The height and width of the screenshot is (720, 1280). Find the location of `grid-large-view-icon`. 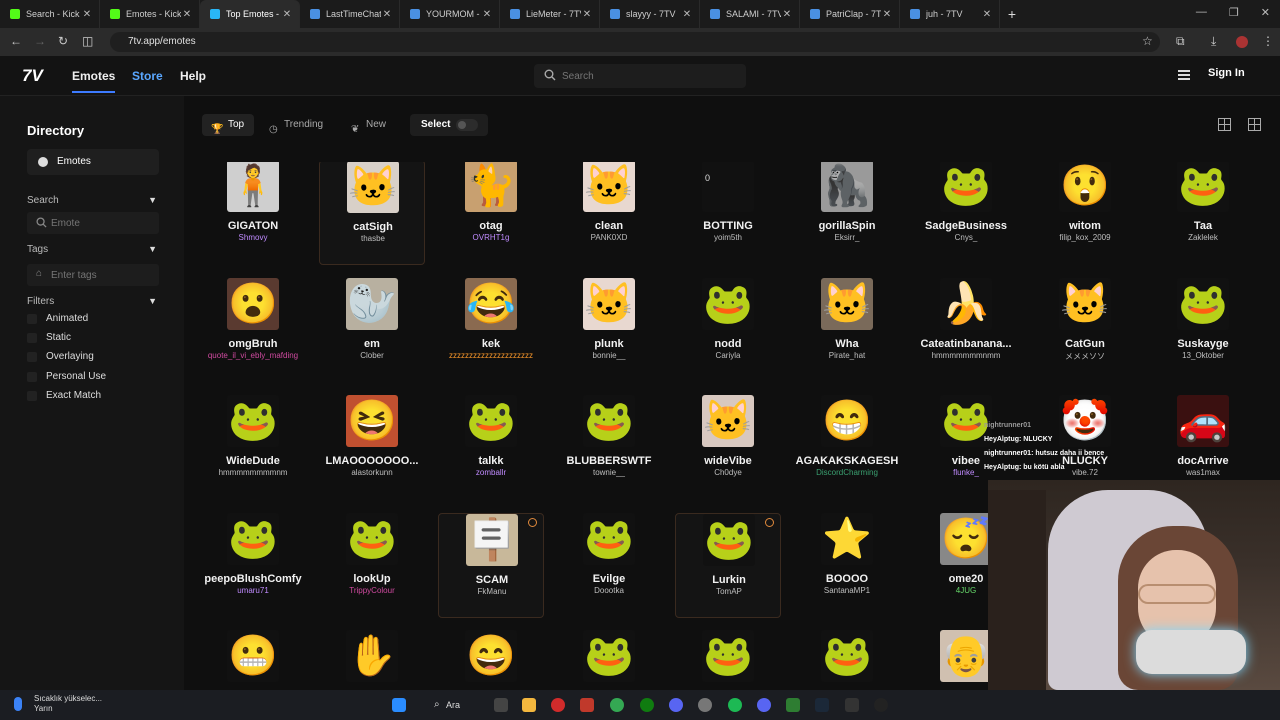

grid-large-view-icon is located at coordinates (1224, 124).